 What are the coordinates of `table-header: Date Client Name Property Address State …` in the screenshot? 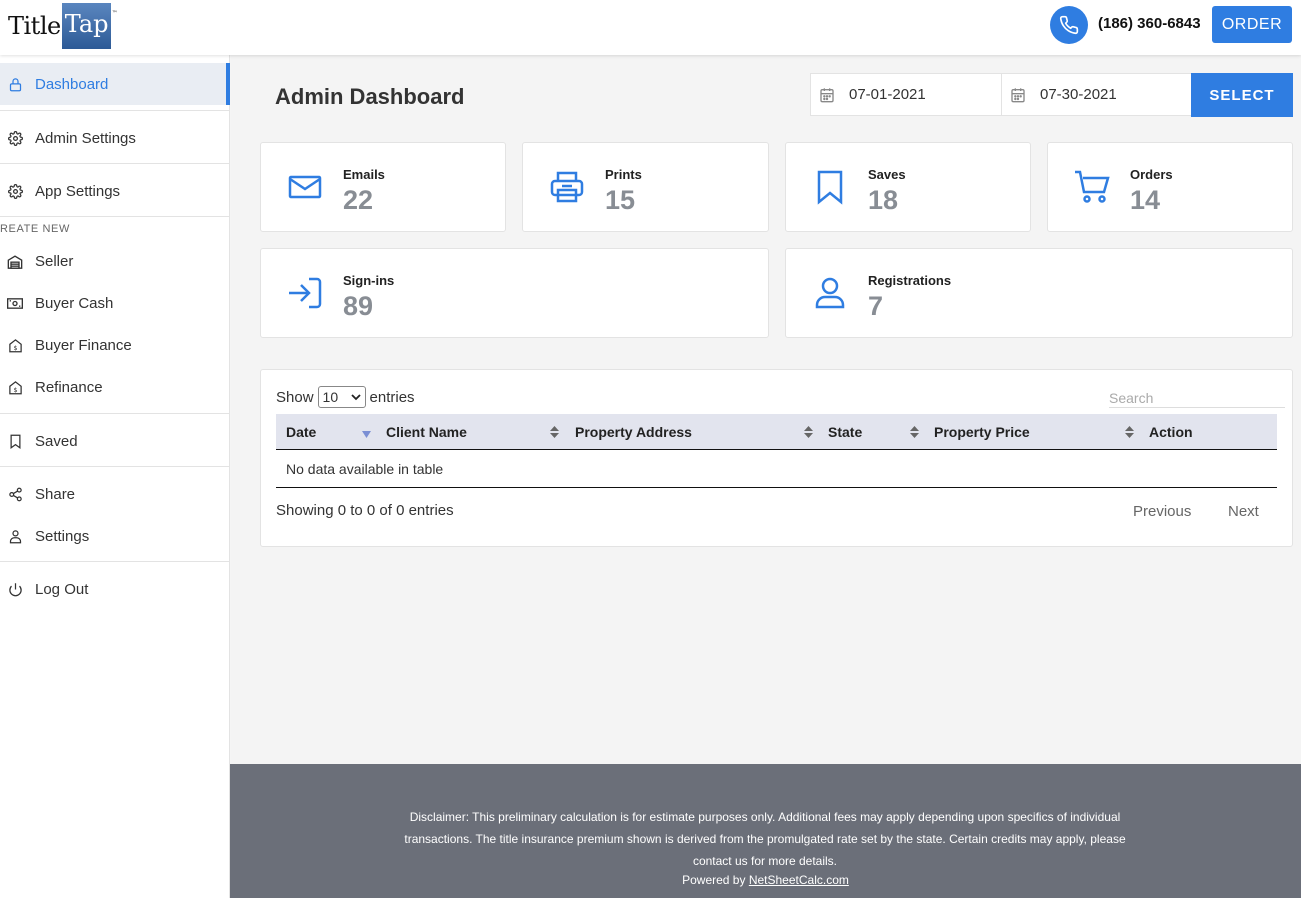 It's located at (776, 432).